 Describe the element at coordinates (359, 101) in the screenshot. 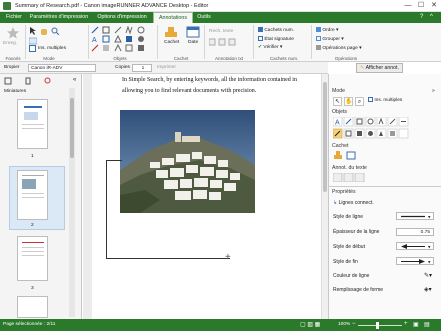

I see `zoom-icon: ⌕` at that location.